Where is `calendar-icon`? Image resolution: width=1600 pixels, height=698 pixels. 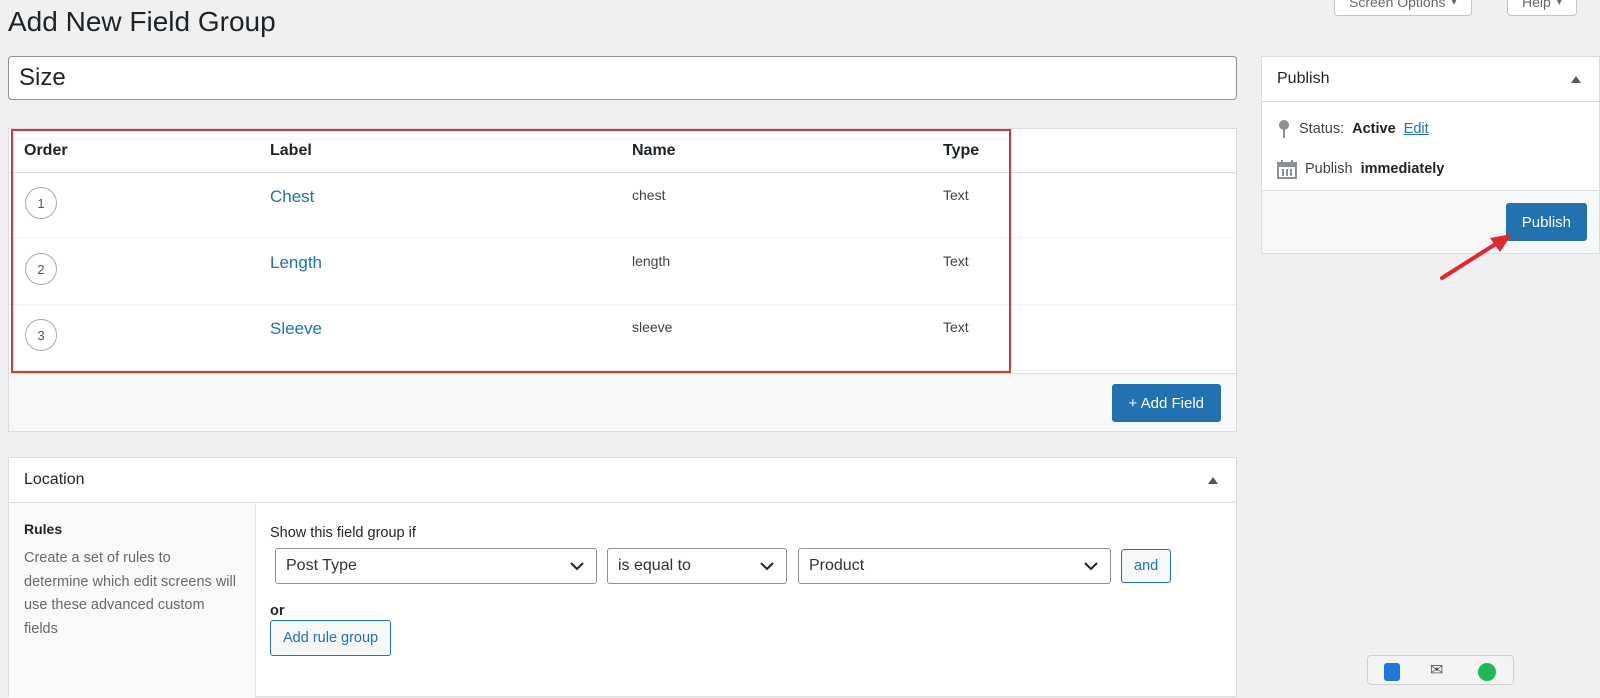 calendar-icon is located at coordinates (1287, 169).